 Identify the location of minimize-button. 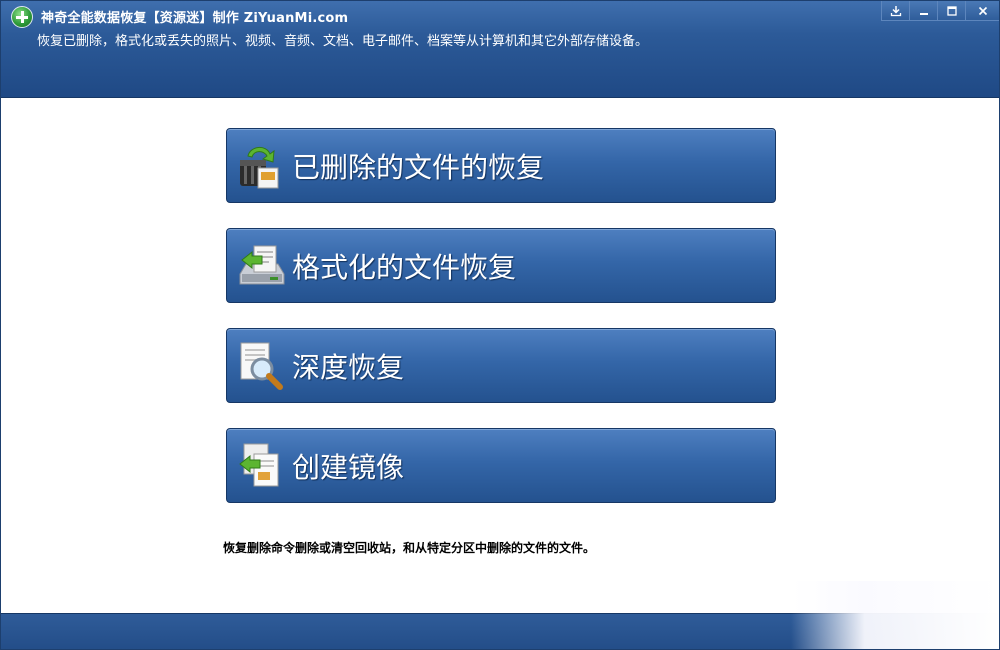
(923, 11).